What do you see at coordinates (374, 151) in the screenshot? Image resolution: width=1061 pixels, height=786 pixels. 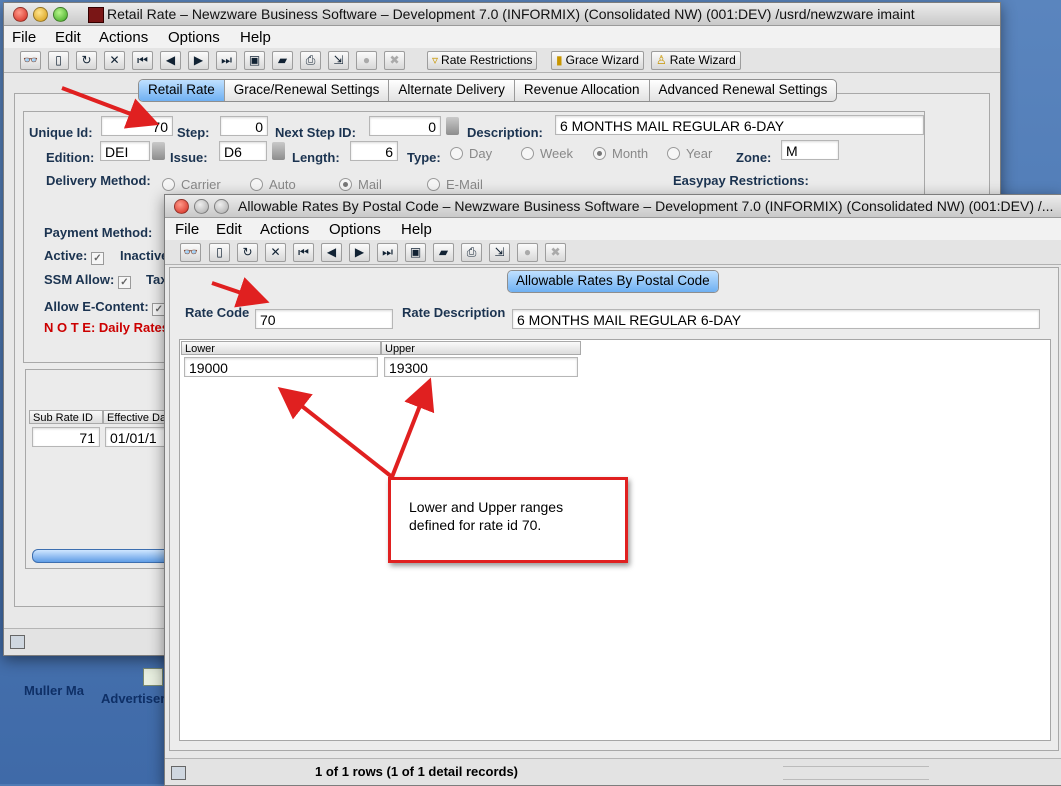 I see `length-field: 6` at bounding box center [374, 151].